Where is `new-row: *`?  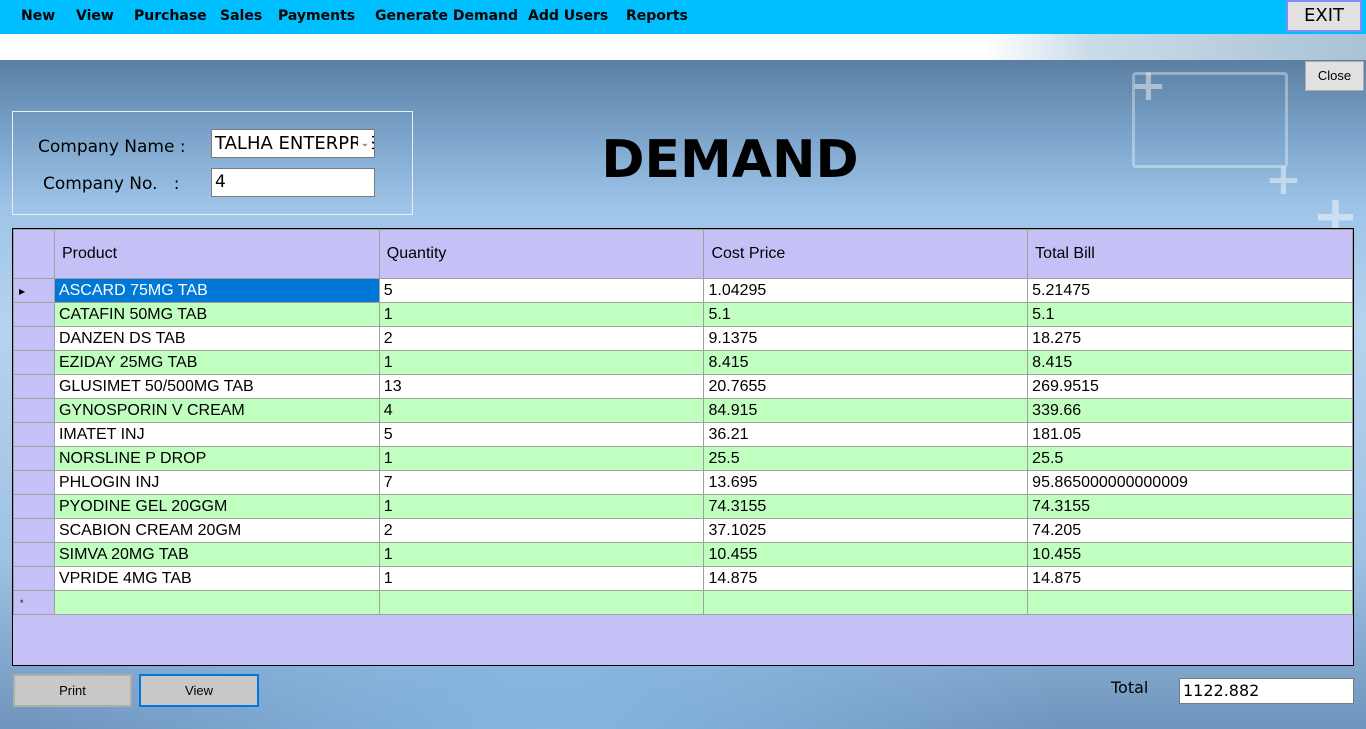 new-row: * is located at coordinates (683, 602).